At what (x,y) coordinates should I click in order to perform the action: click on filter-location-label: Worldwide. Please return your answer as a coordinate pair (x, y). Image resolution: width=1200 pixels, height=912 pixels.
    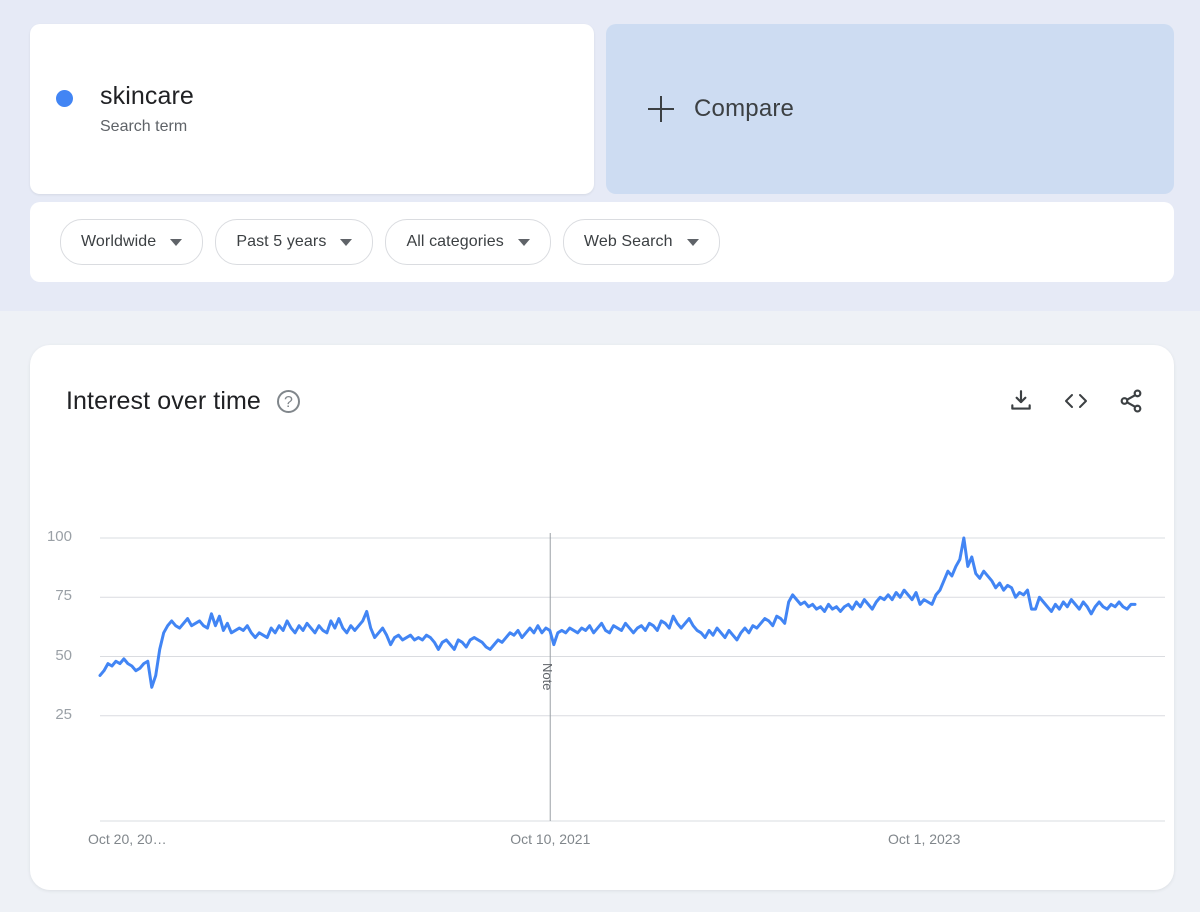
    Looking at the image, I should click on (119, 241).